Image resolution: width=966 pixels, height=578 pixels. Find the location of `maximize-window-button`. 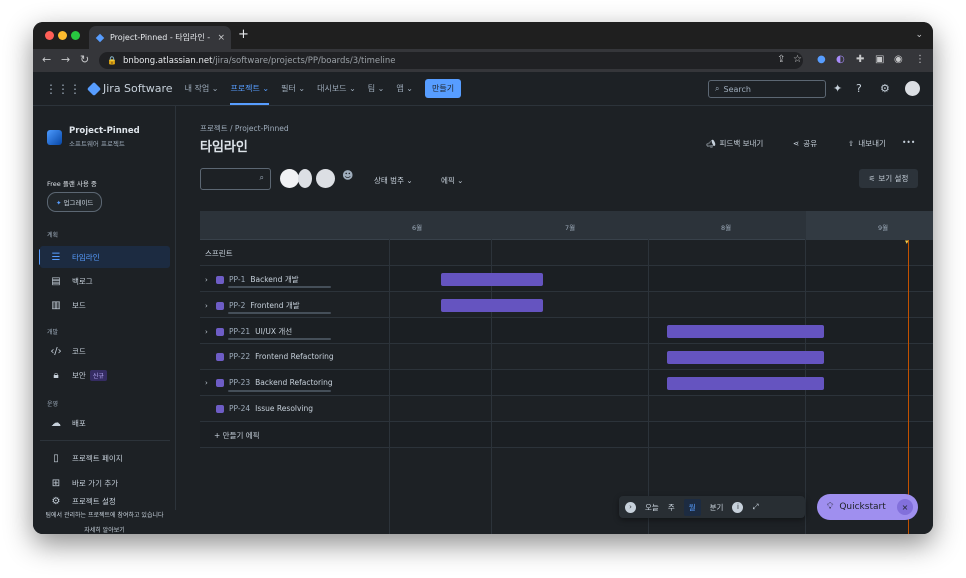

maximize-window-button is located at coordinates (75, 35).